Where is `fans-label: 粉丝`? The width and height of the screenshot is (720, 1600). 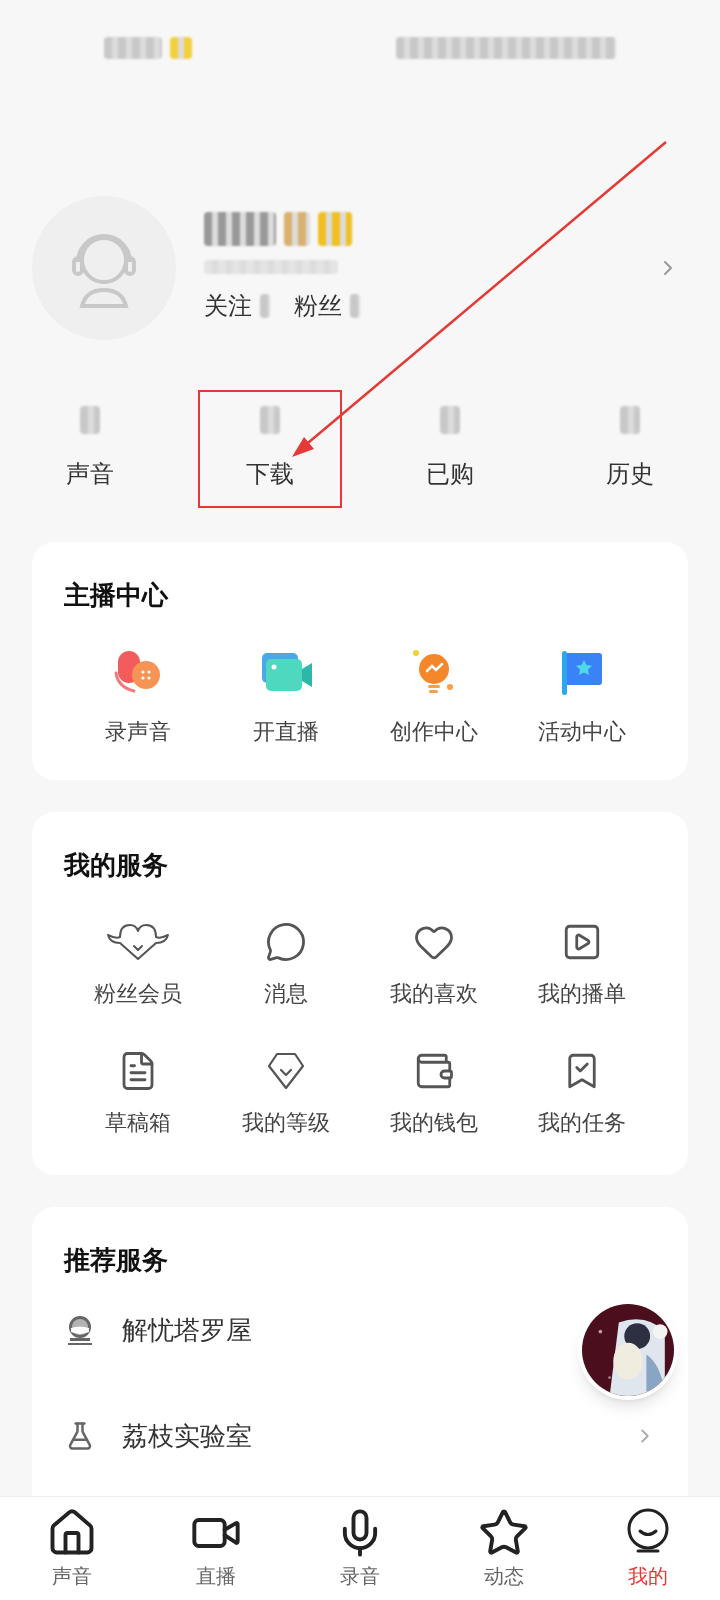
fans-label: 粉丝 is located at coordinates (318, 306).